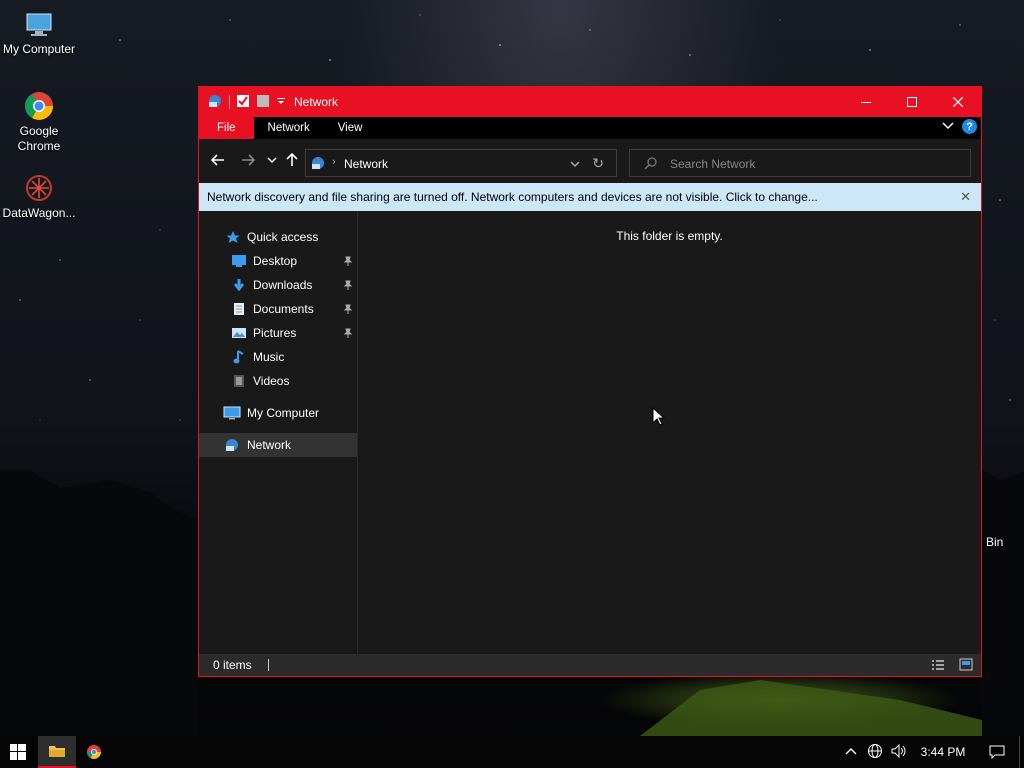  Describe the element at coordinates (461, 163) in the screenshot. I see `address-bar: › Network ↻` at that location.